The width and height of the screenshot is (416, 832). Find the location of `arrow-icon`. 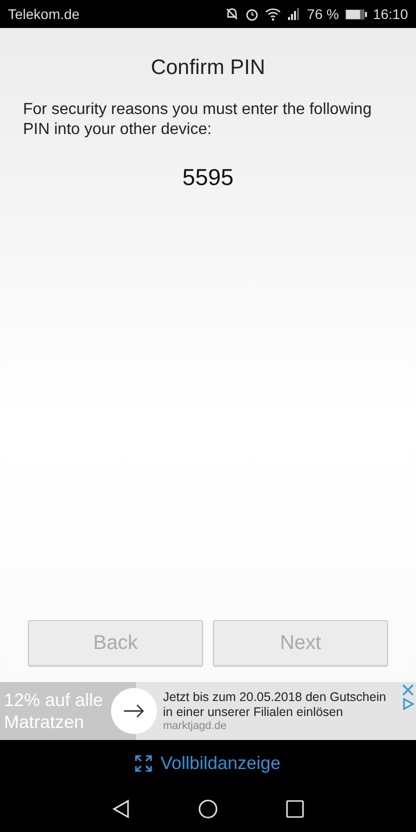

arrow-icon is located at coordinates (134, 711).